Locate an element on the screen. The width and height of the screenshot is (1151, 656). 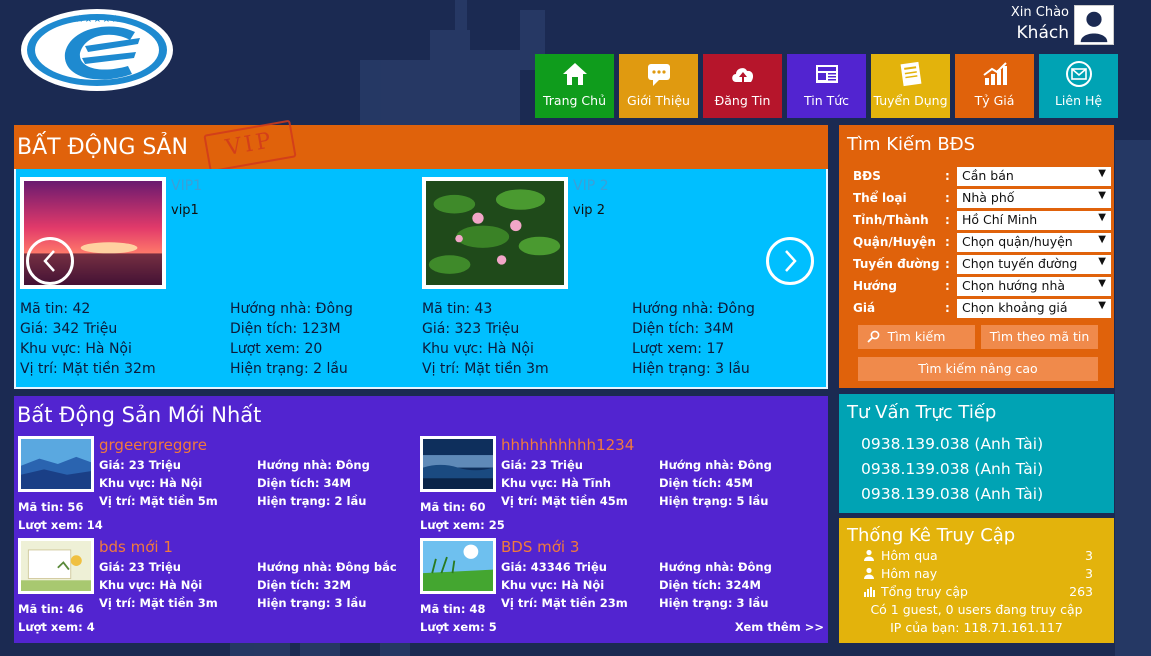
nav-label: Tỷ Giá is located at coordinates (994, 100).